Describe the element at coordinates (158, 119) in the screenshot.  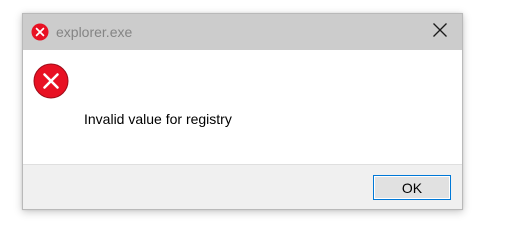
I see `error-message: Invalid value for registry` at that location.